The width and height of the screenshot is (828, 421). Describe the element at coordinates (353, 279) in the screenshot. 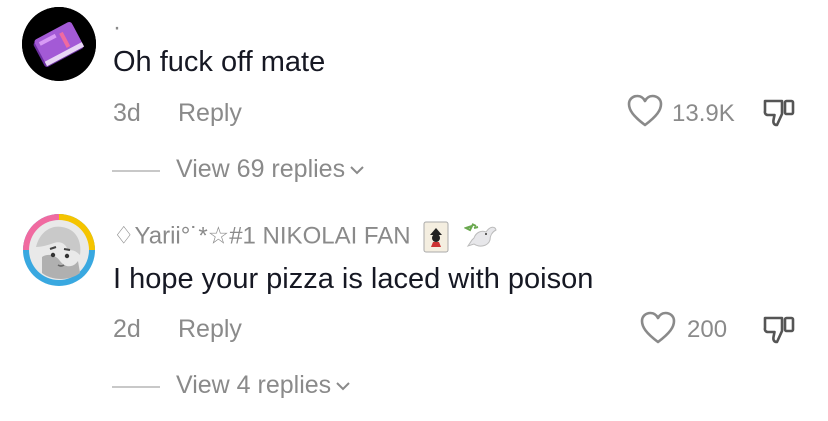

I see `comment-text: I hope your pizza is laced with poison` at that location.